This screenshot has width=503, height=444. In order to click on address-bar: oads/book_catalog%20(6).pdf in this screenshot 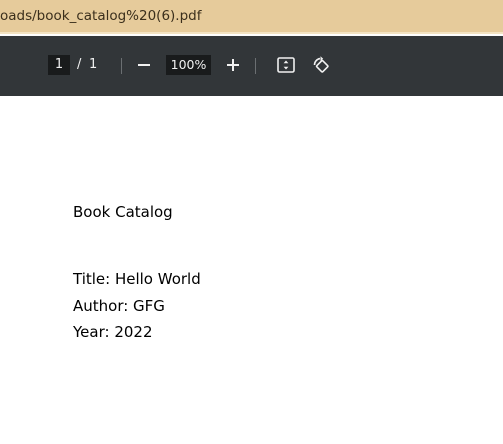, I will do `click(251, 17)`.